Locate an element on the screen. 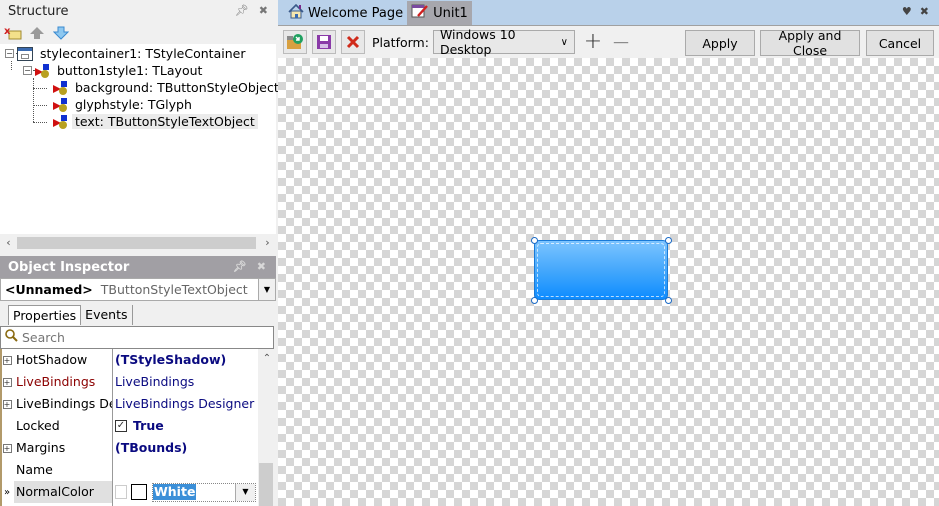 The width and height of the screenshot is (939, 506). tree-node-label: button1style1: TLayout is located at coordinates (130, 70).